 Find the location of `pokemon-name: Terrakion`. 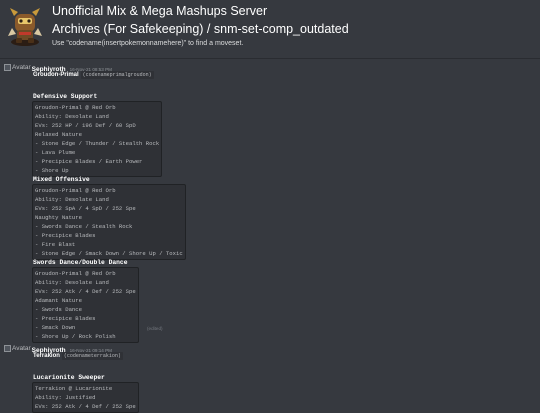

pokemon-name: Terrakion is located at coordinates (46, 356).